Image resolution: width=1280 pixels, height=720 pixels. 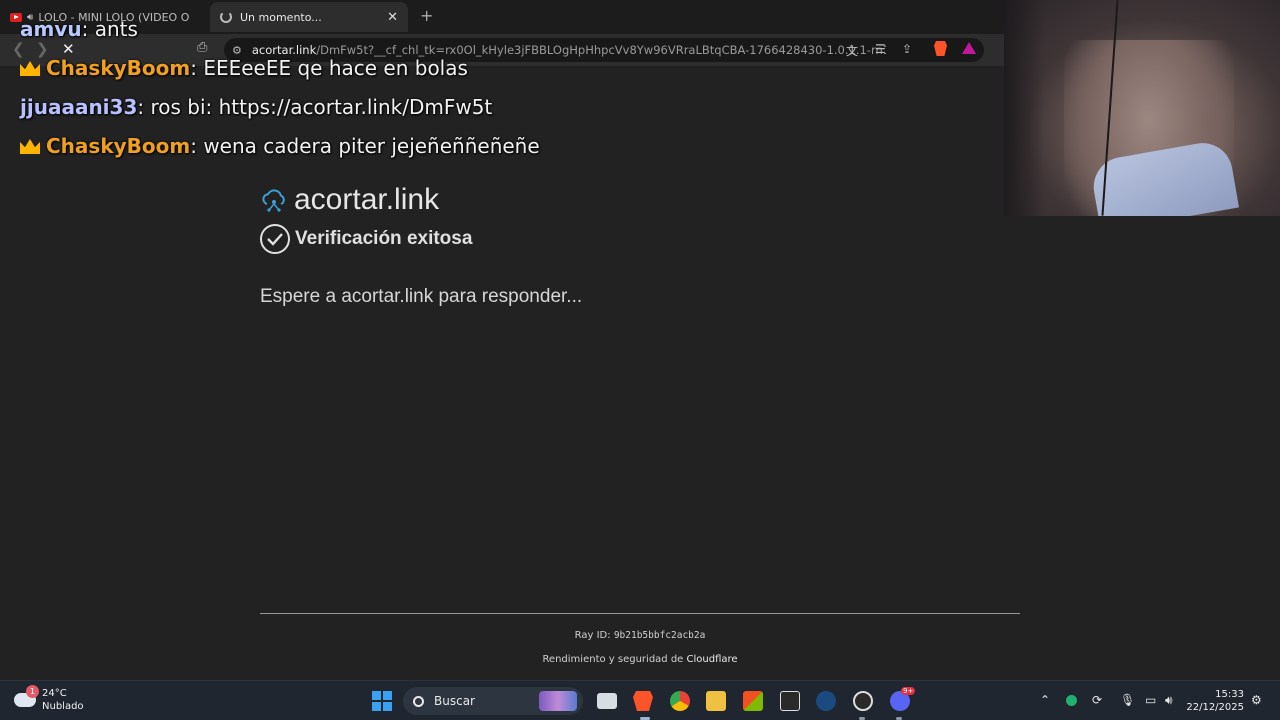 I want to click on chat-text: : ros bi: https://acortar.link/DmFw5t, so click(x=315, y=107).